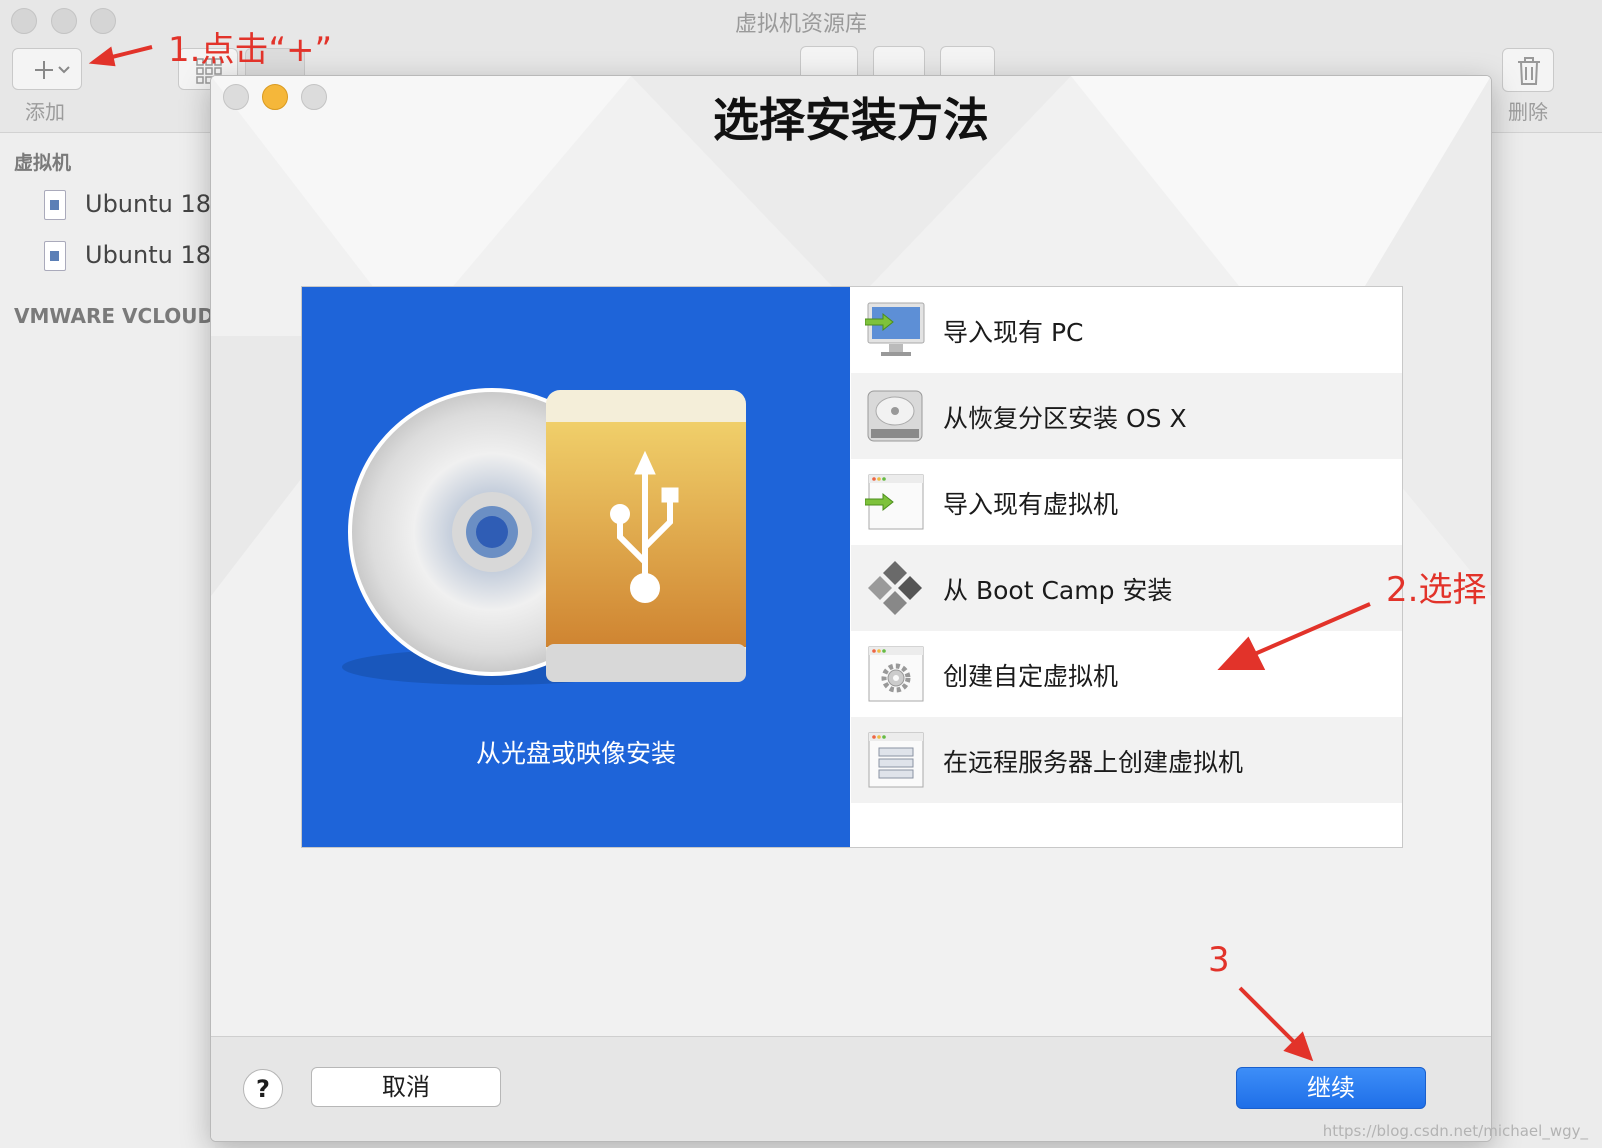 This screenshot has height=1148, width=1602. What do you see at coordinates (102, 56) in the screenshot?
I see `arrow-step1-head` at bounding box center [102, 56].